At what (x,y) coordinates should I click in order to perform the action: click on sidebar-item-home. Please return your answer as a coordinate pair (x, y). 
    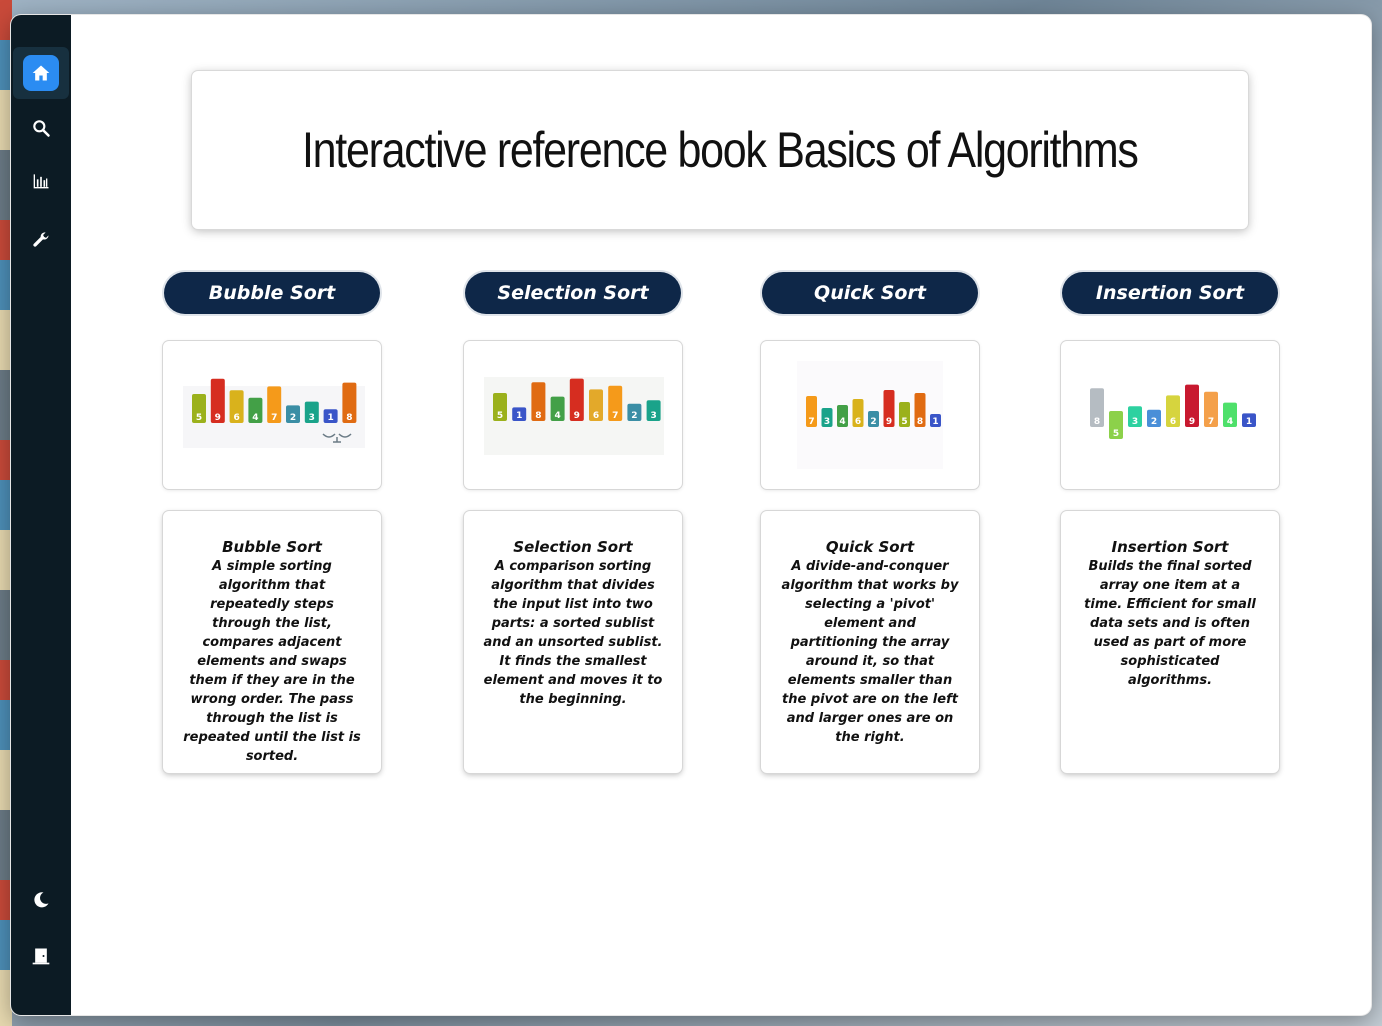
    Looking at the image, I should click on (41, 73).